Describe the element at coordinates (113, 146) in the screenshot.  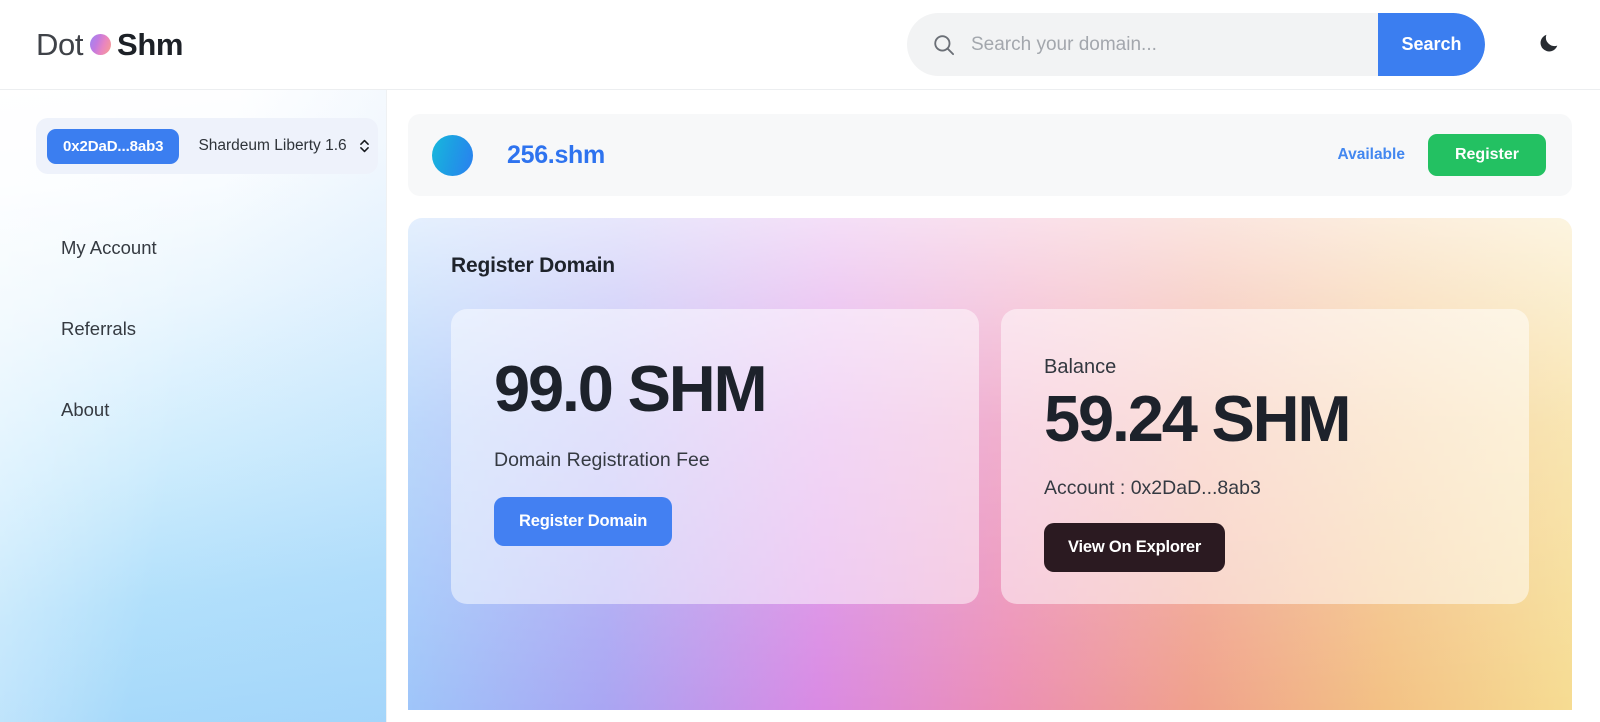
I see `wallet-address-button: 0x2DaD...8ab3` at that location.